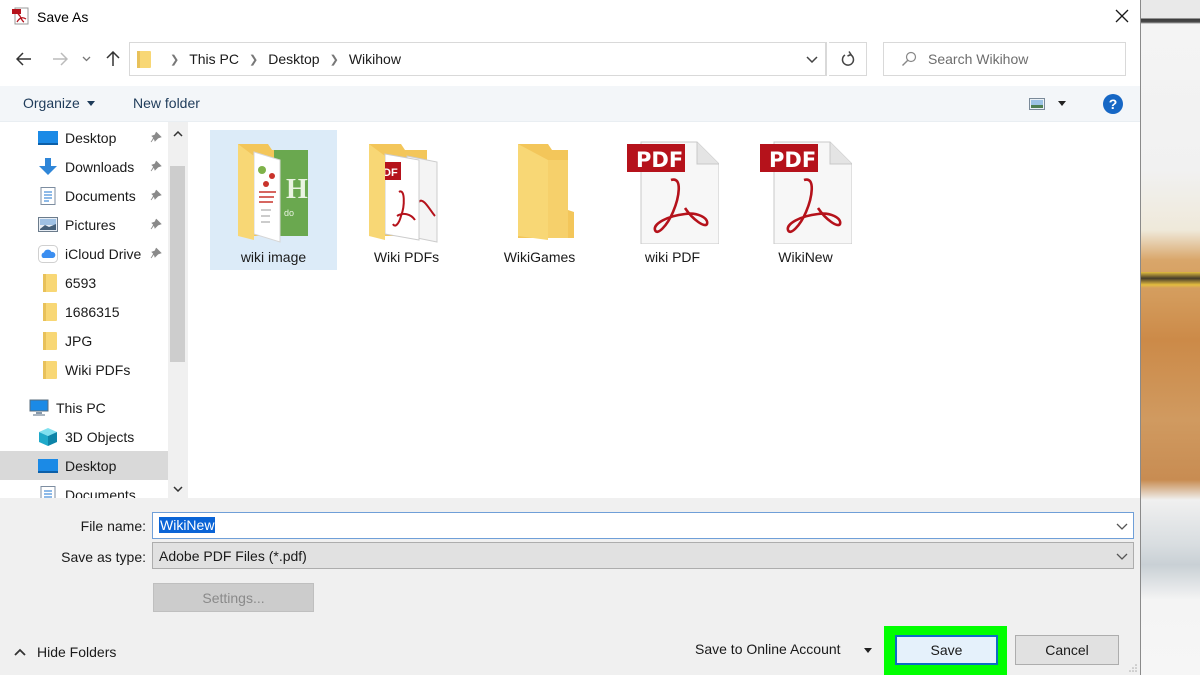  What do you see at coordinates (84, 253) in the screenshot?
I see `sidebar-item-icloud-drive: iCloud Drive` at bounding box center [84, 253].